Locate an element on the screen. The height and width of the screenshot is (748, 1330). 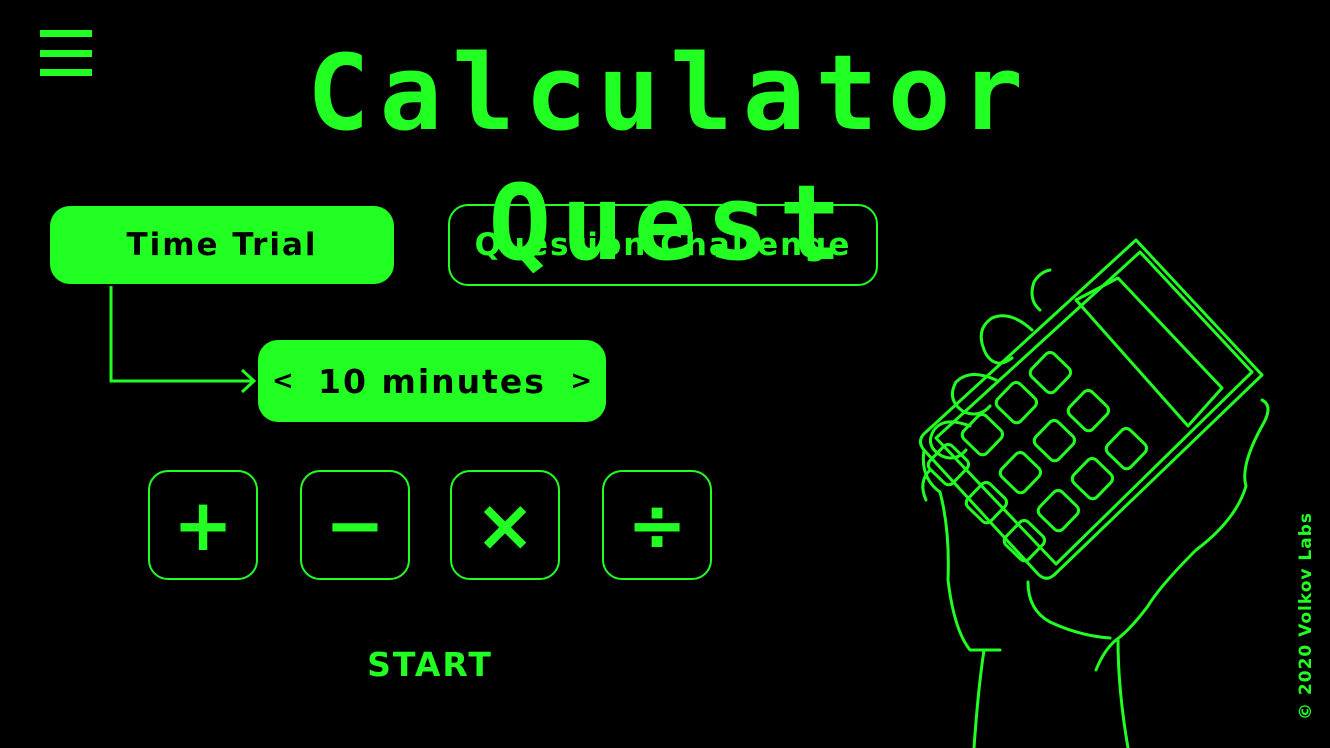
calculator-icon is located at coordinates (1091, 409).